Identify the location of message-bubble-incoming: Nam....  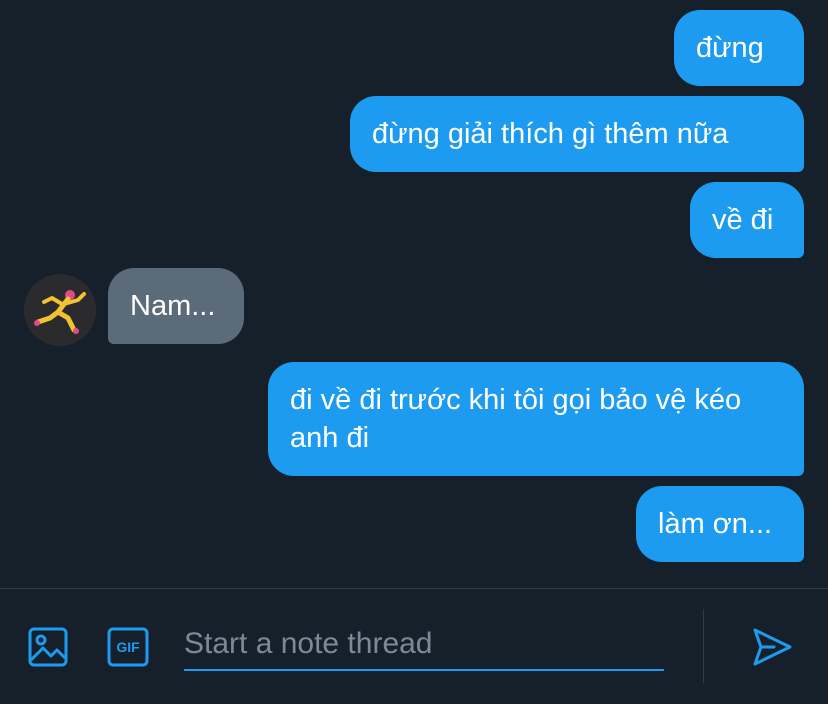
(176, 306).